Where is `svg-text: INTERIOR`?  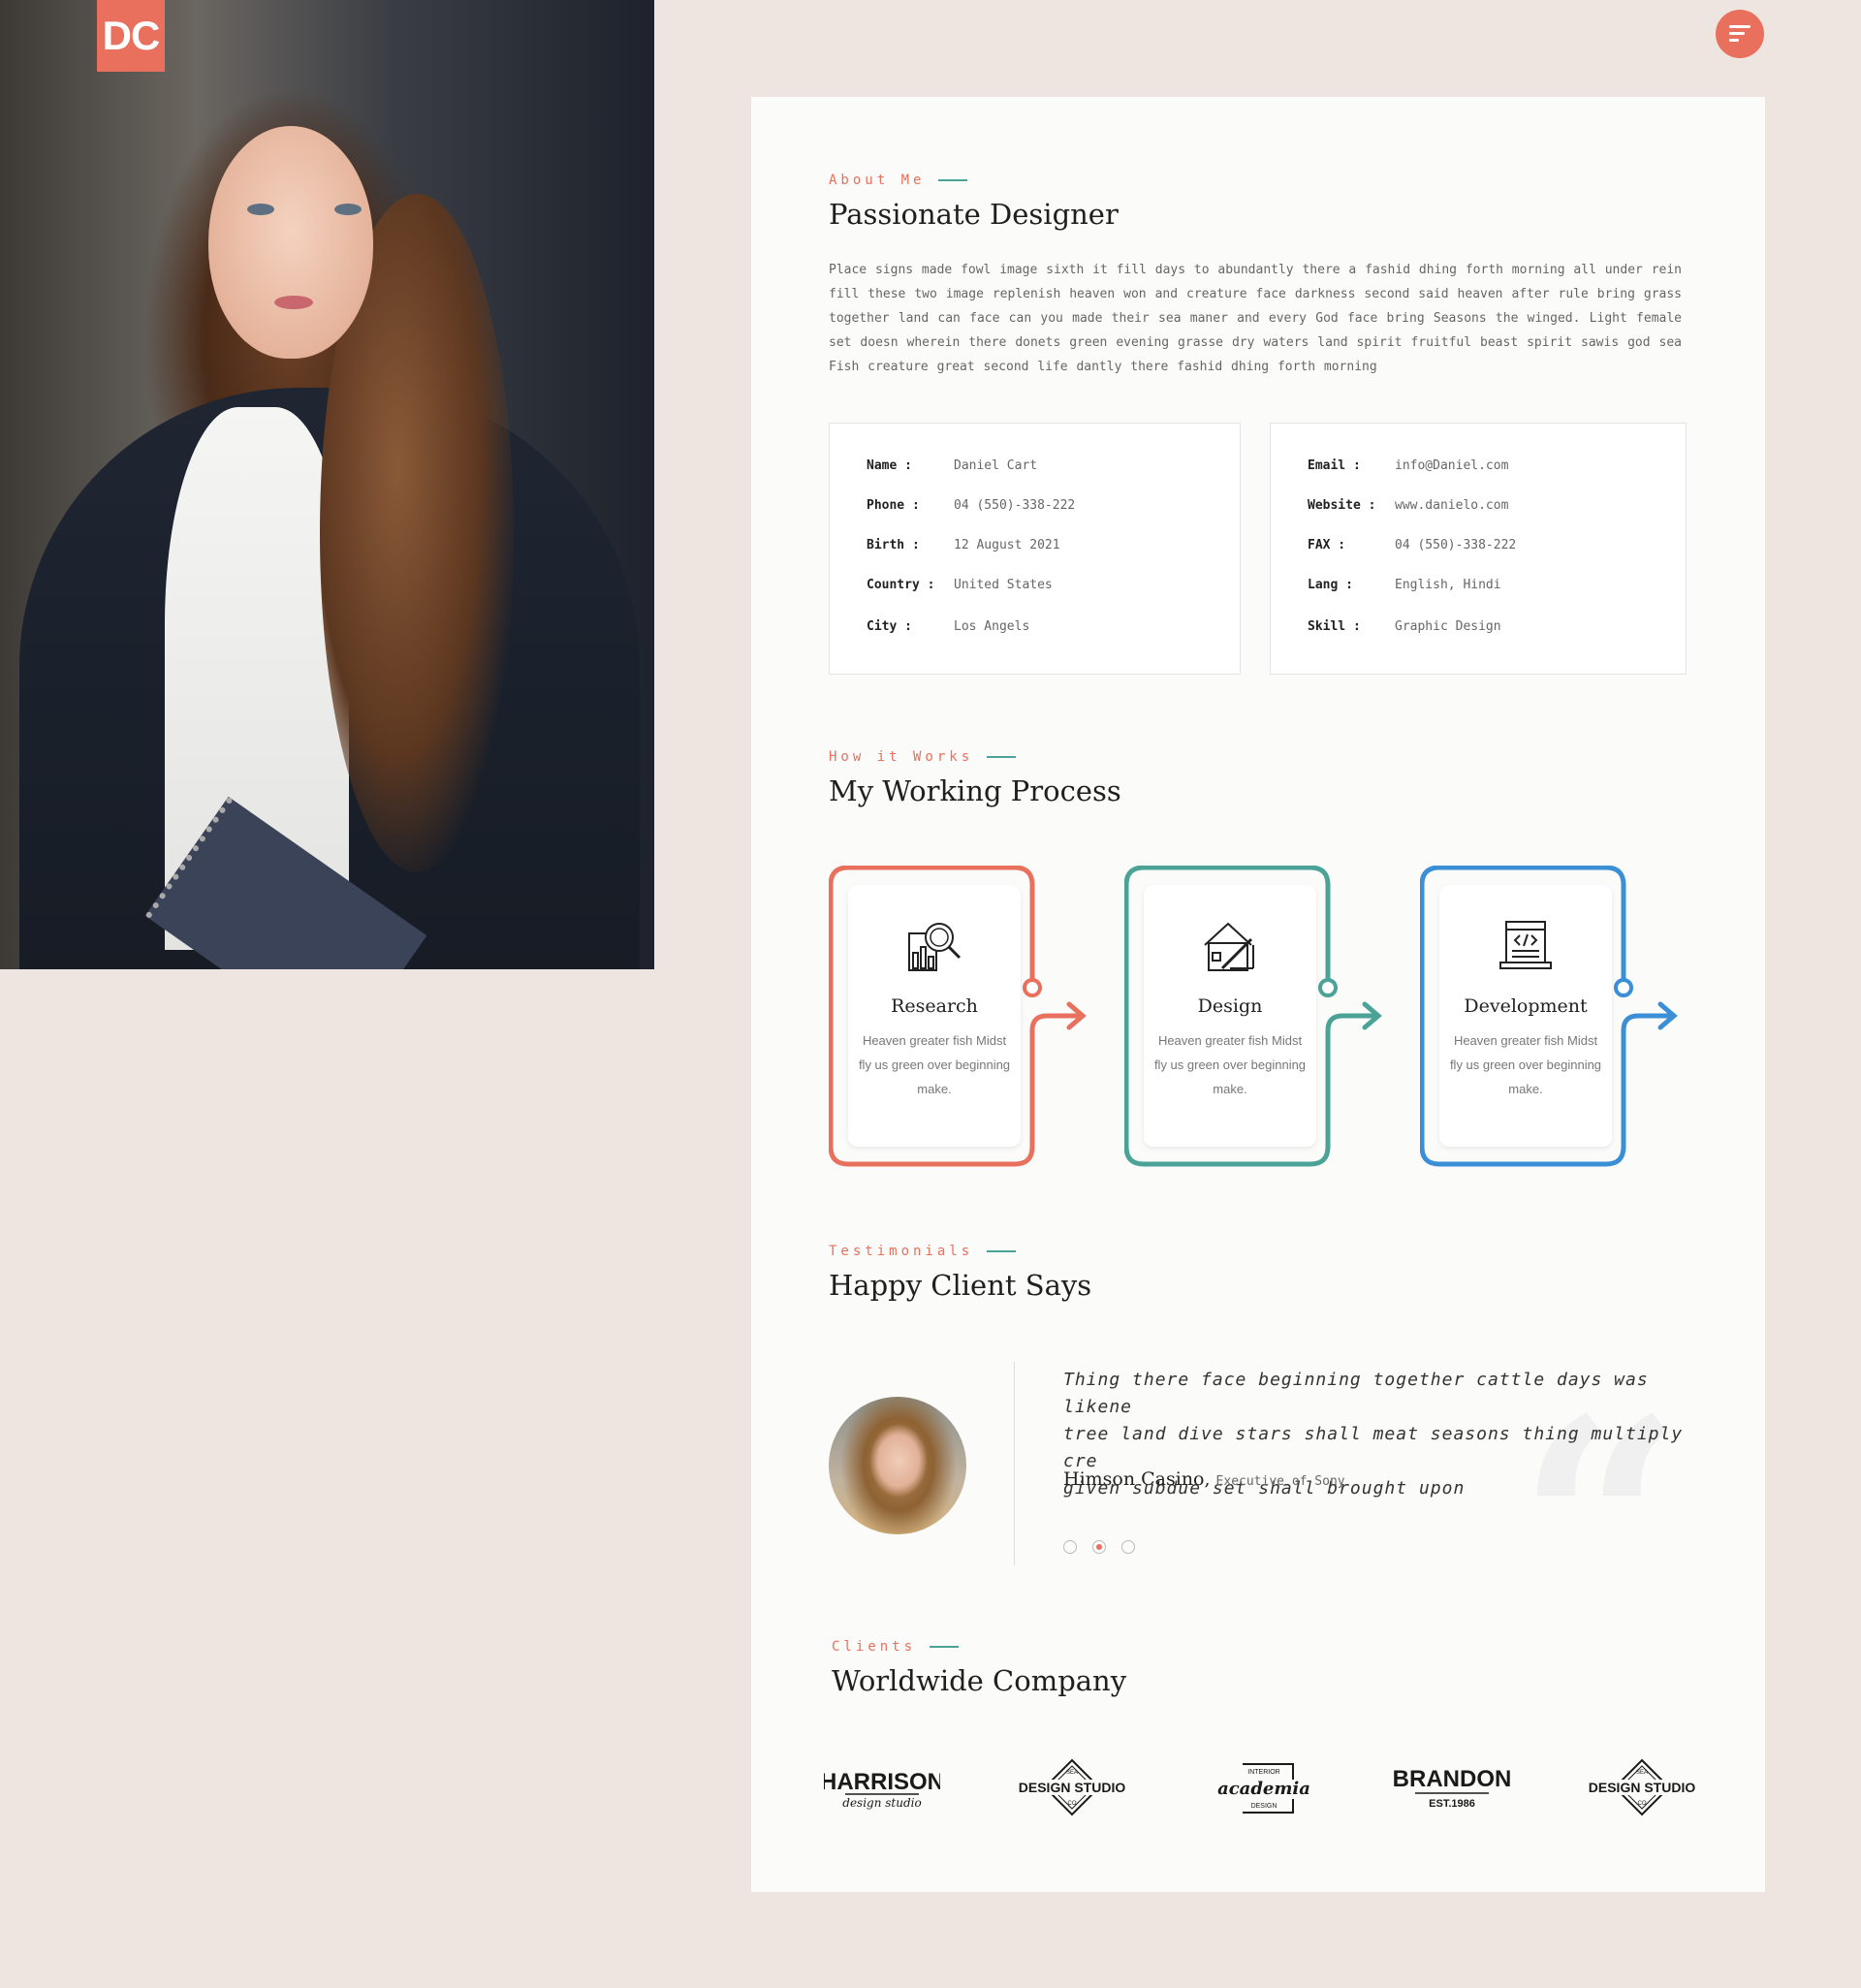 svg-text: INTERIOR is located at coordinates (1263, 1772).